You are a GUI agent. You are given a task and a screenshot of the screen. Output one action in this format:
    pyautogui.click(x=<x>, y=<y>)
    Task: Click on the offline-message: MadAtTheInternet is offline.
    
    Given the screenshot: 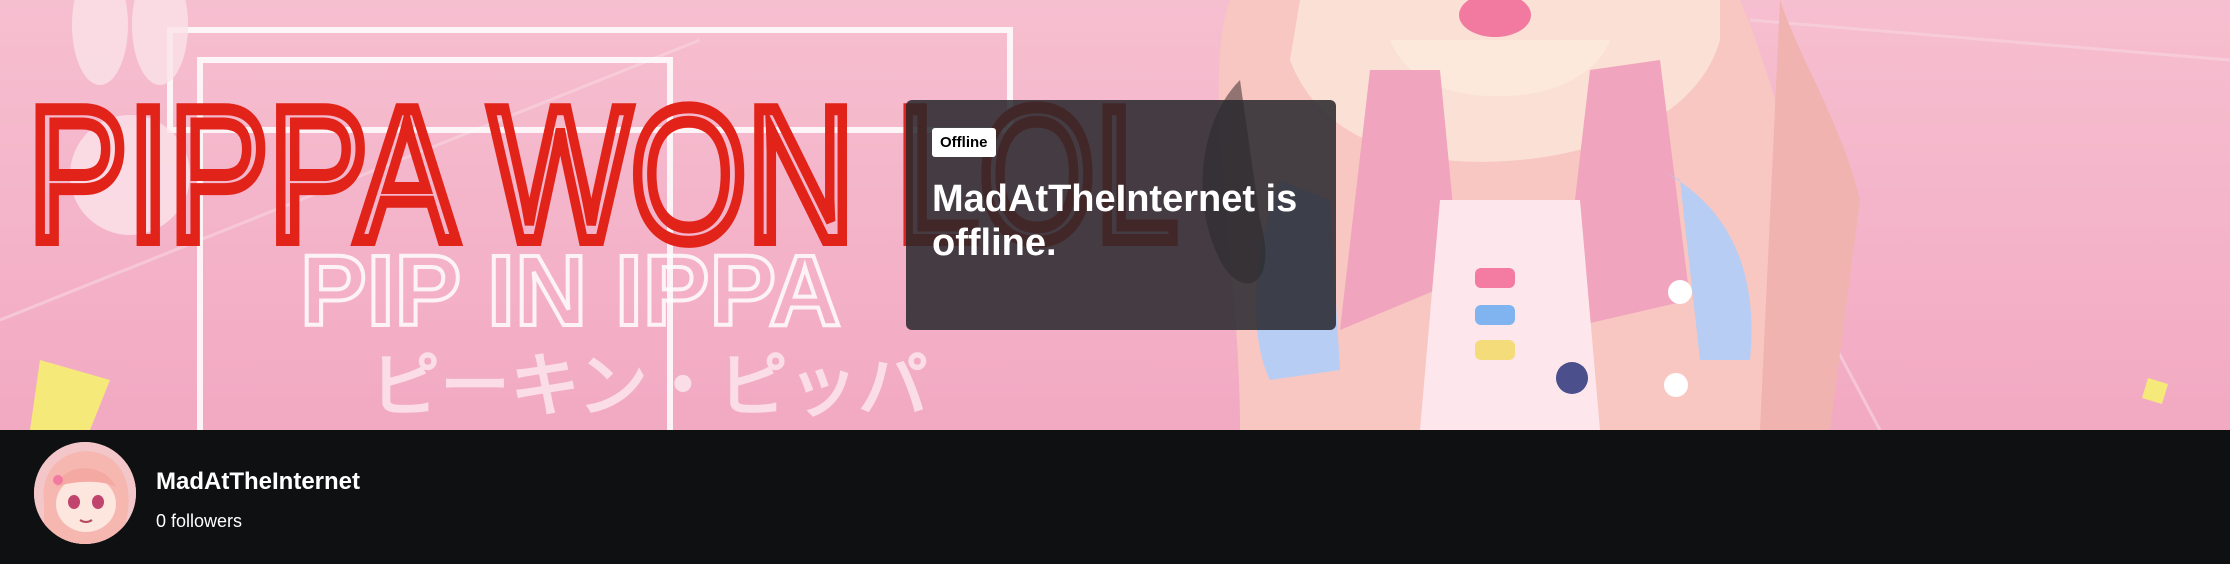 What is the action you would take?
    pyautogui.click(x=1115, y=221)
    